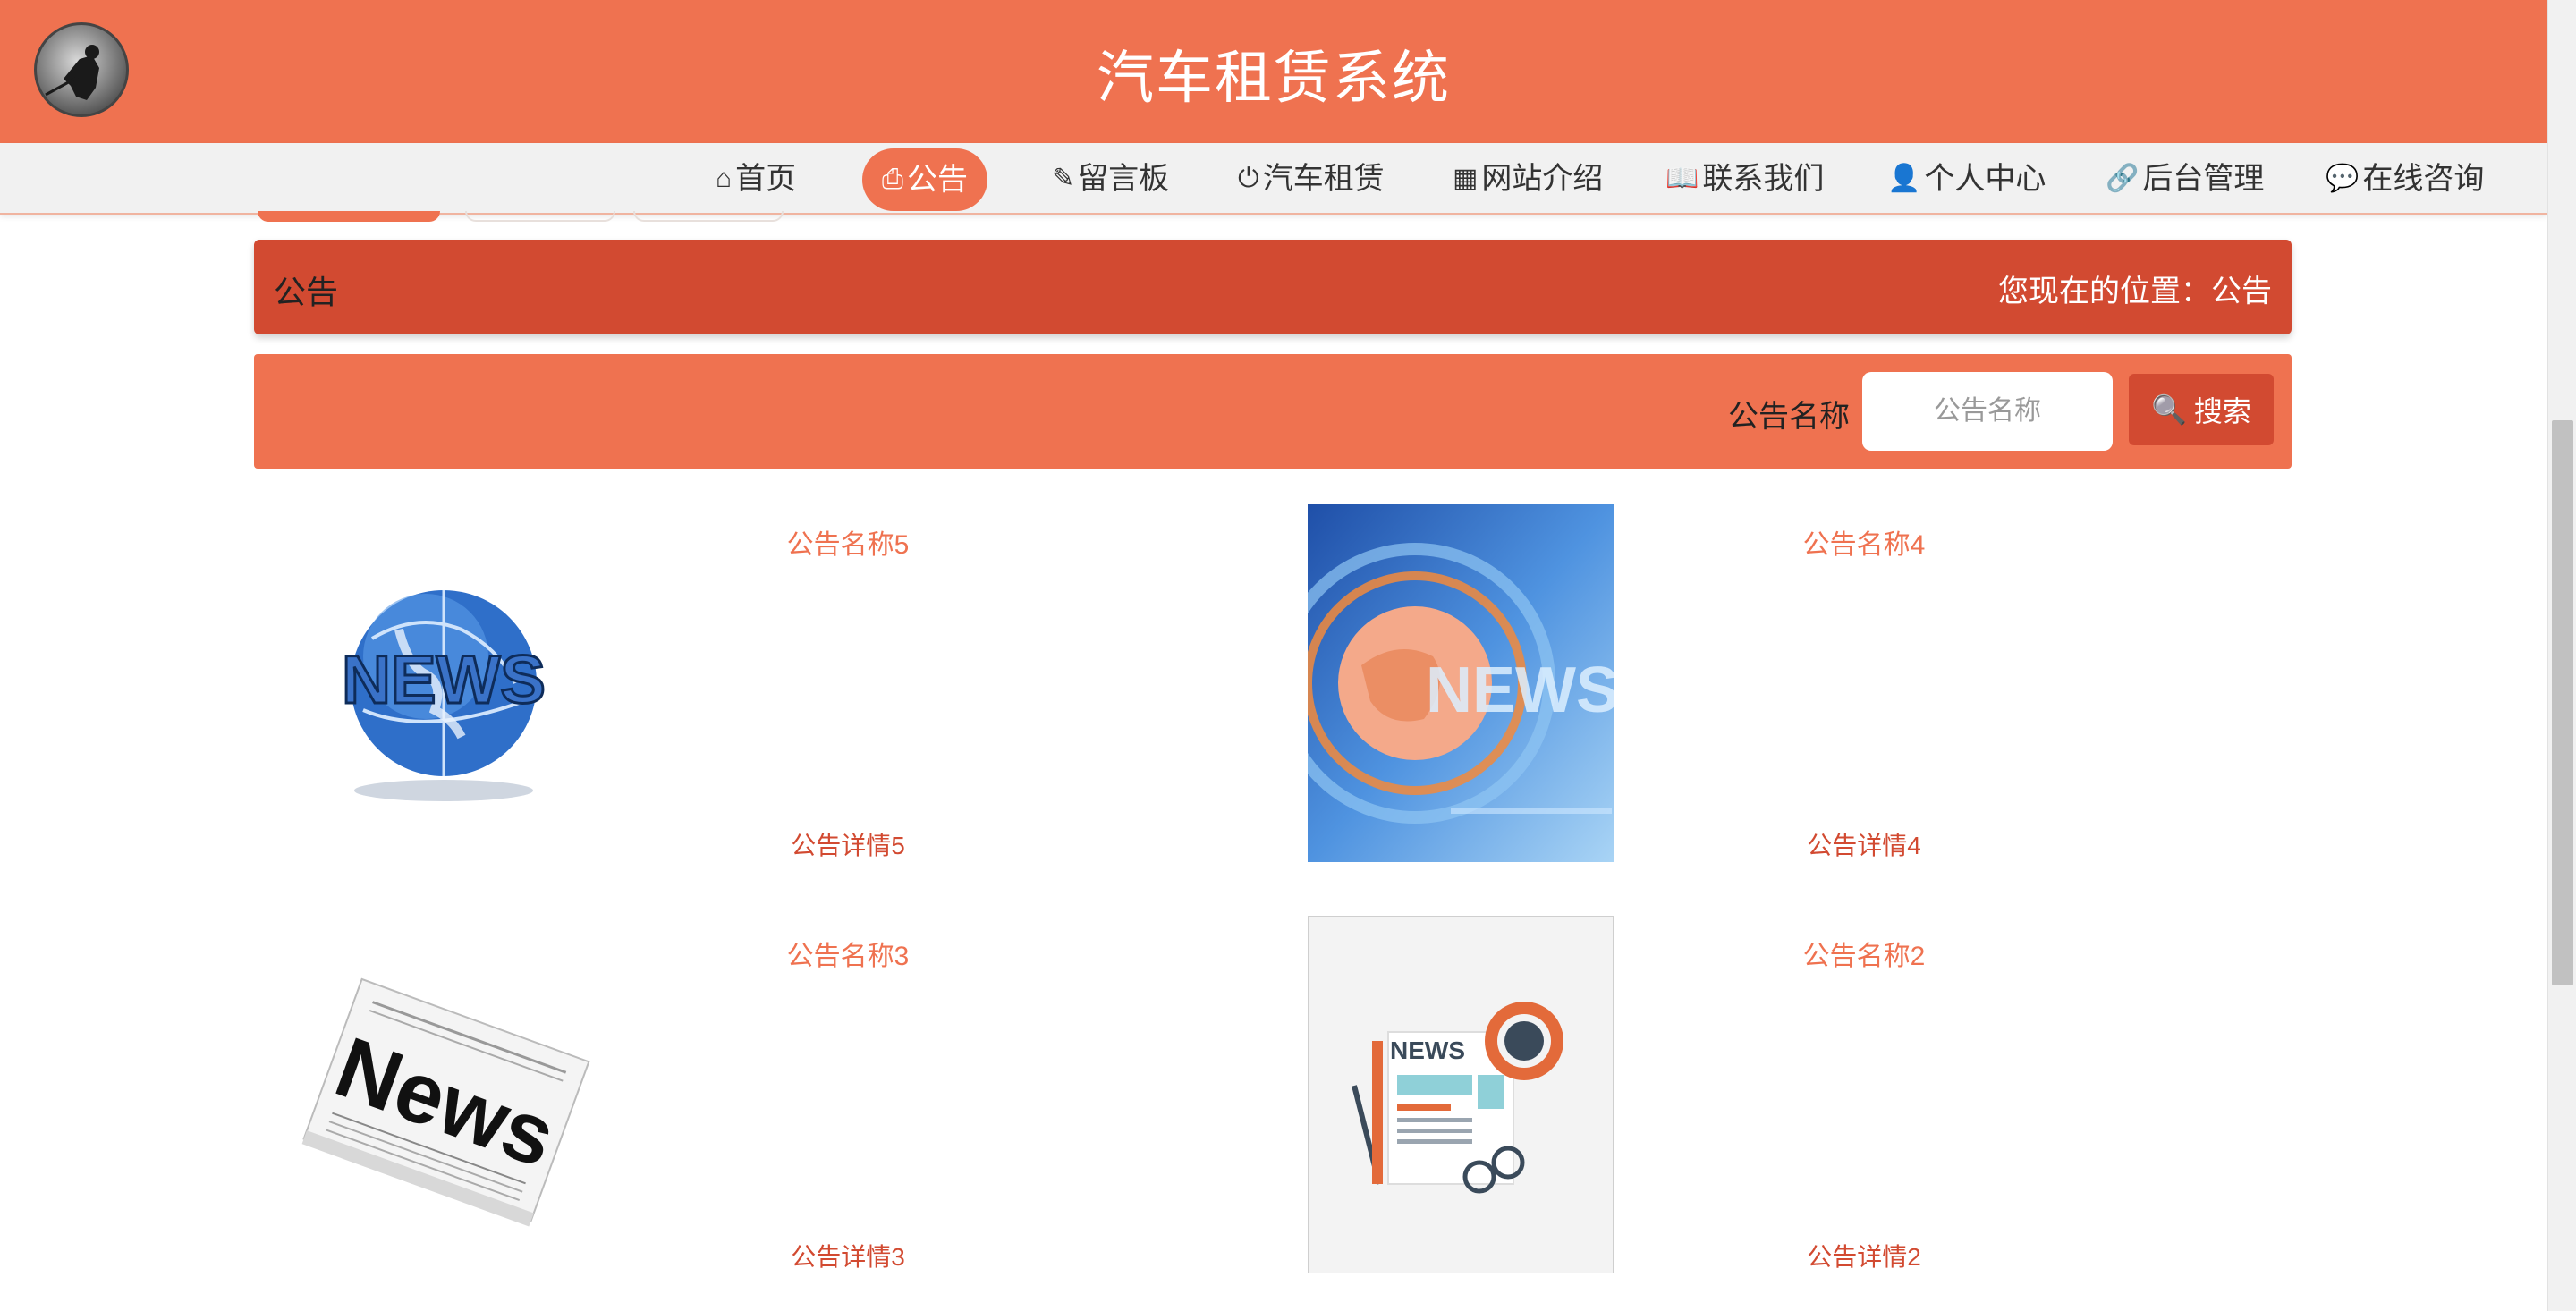 Image resolution: width=2576 pixels, height=1311 pixels. I want to click on nav-item-label: 个人中心, so click(1985, 179).